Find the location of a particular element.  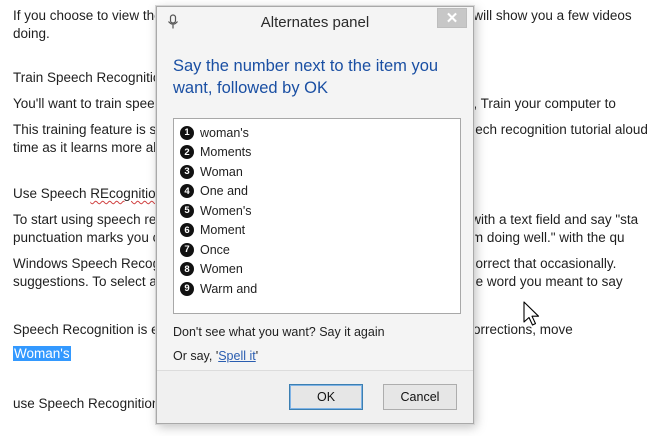

alternate-item: 9 Warm and is located at coordinates (218, 288).